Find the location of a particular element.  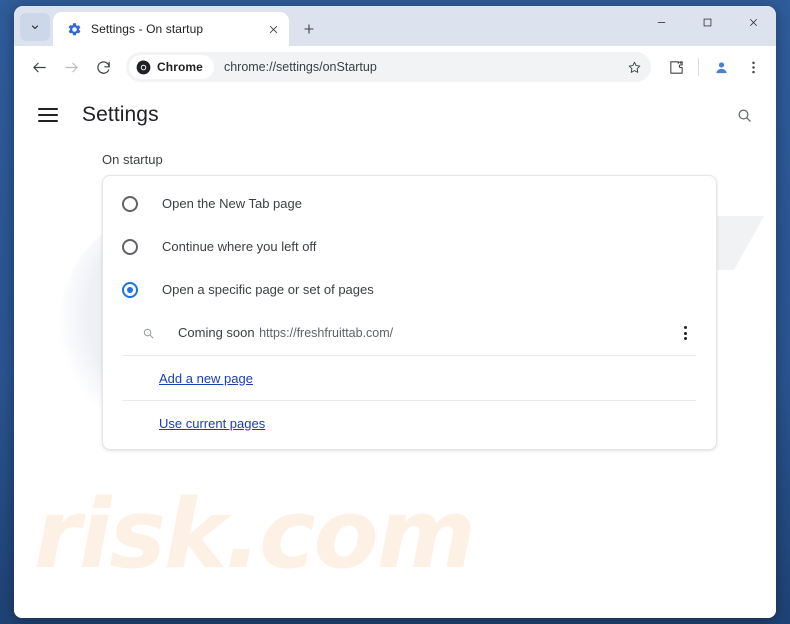

startup-page-row: Coming soon https://freshfruittab.com/ is located at coordinates (409, 333).